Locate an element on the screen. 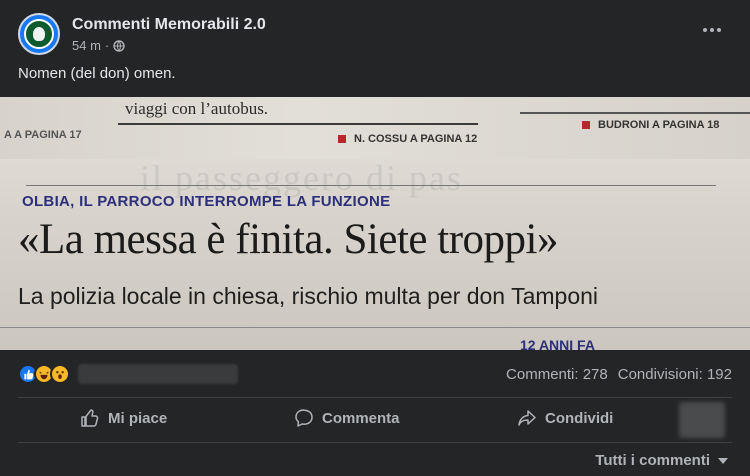 The image size is (750, 476). engagement-counts: Commenti: 278 Condivisioni: 192 is located at coordinates (619, 374).